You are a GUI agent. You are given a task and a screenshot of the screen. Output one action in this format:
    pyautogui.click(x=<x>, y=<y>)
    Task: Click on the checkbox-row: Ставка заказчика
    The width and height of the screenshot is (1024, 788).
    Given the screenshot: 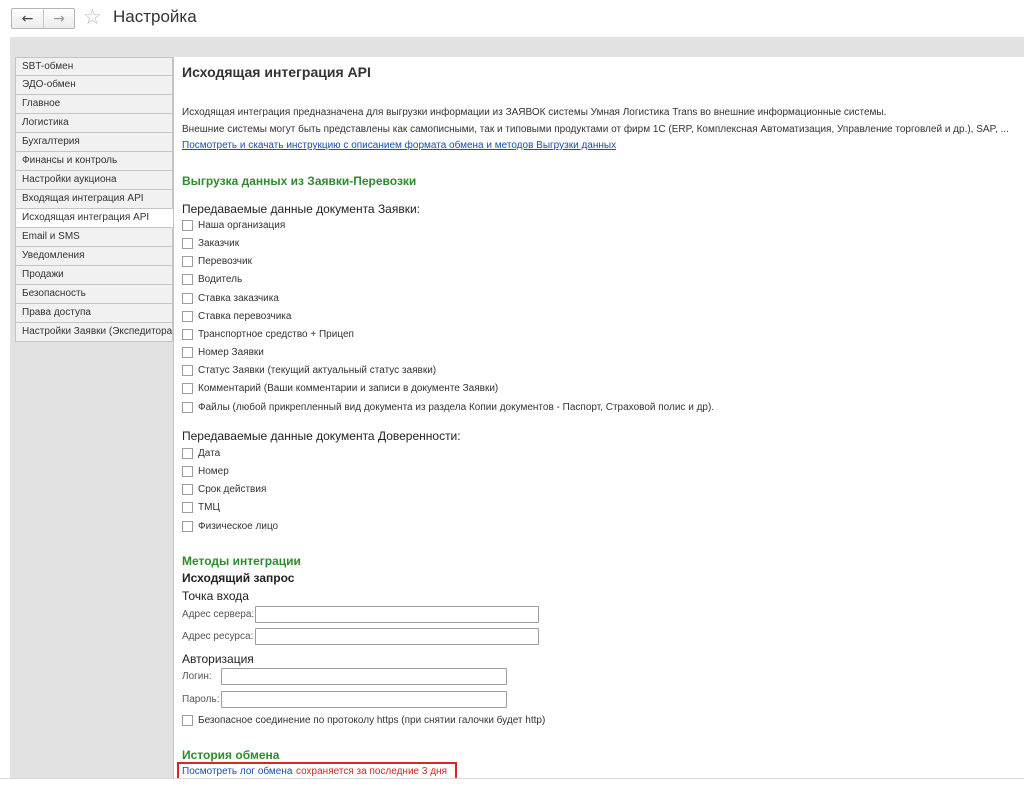 What is the action you would take?
    pyautogui.click(x=230, y=298)
    